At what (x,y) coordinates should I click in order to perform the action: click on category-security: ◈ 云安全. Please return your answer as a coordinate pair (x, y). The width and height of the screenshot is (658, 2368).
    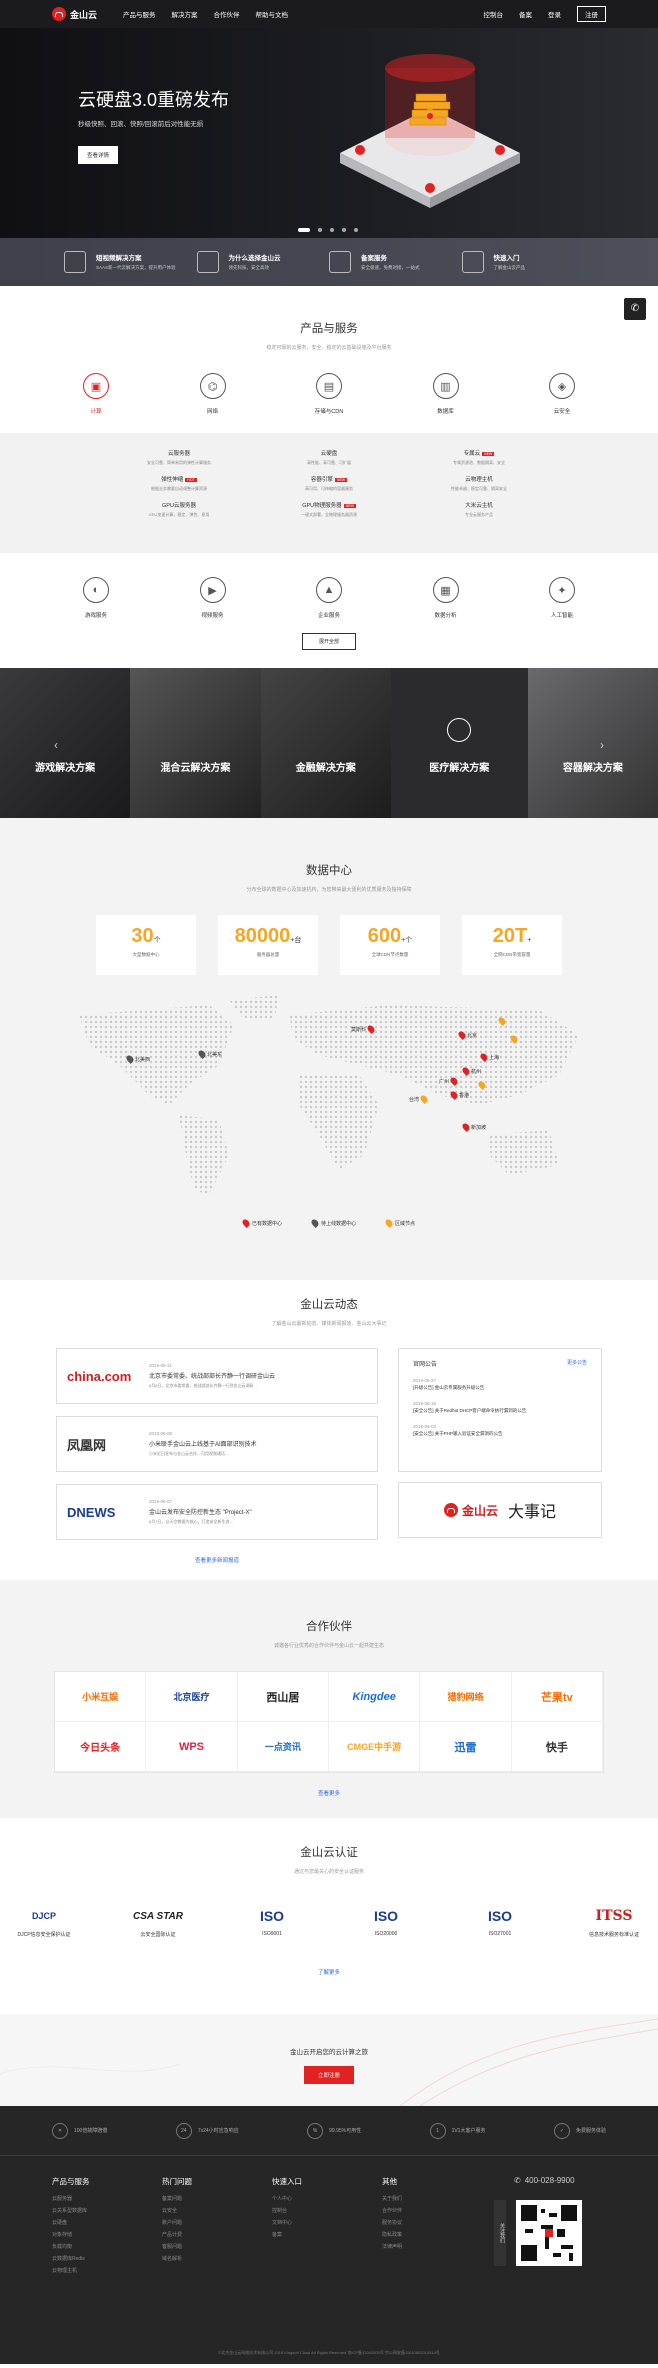
    Looking at the image, I should click on (562, 394).